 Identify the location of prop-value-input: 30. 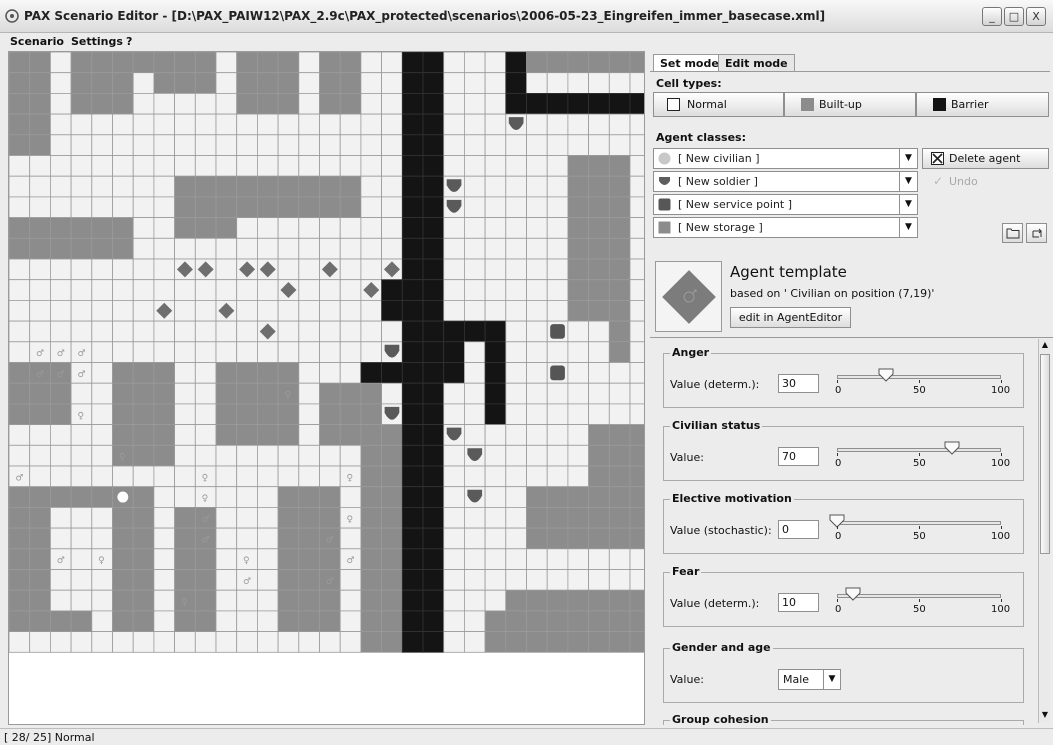
(798, 383).